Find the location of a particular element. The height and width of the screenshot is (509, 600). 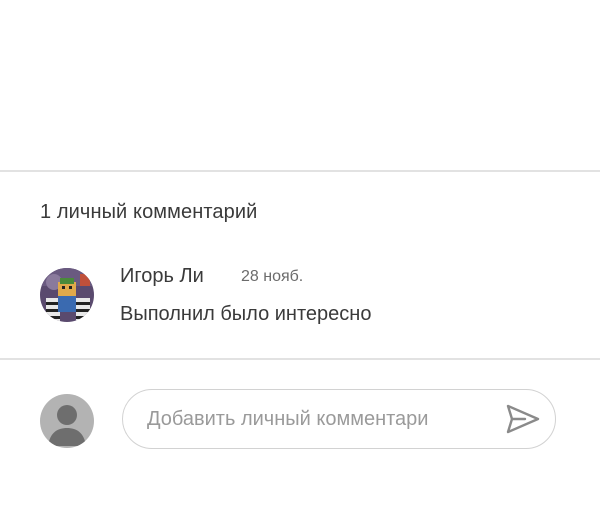

send-icon is located at coordinates (523, 419).